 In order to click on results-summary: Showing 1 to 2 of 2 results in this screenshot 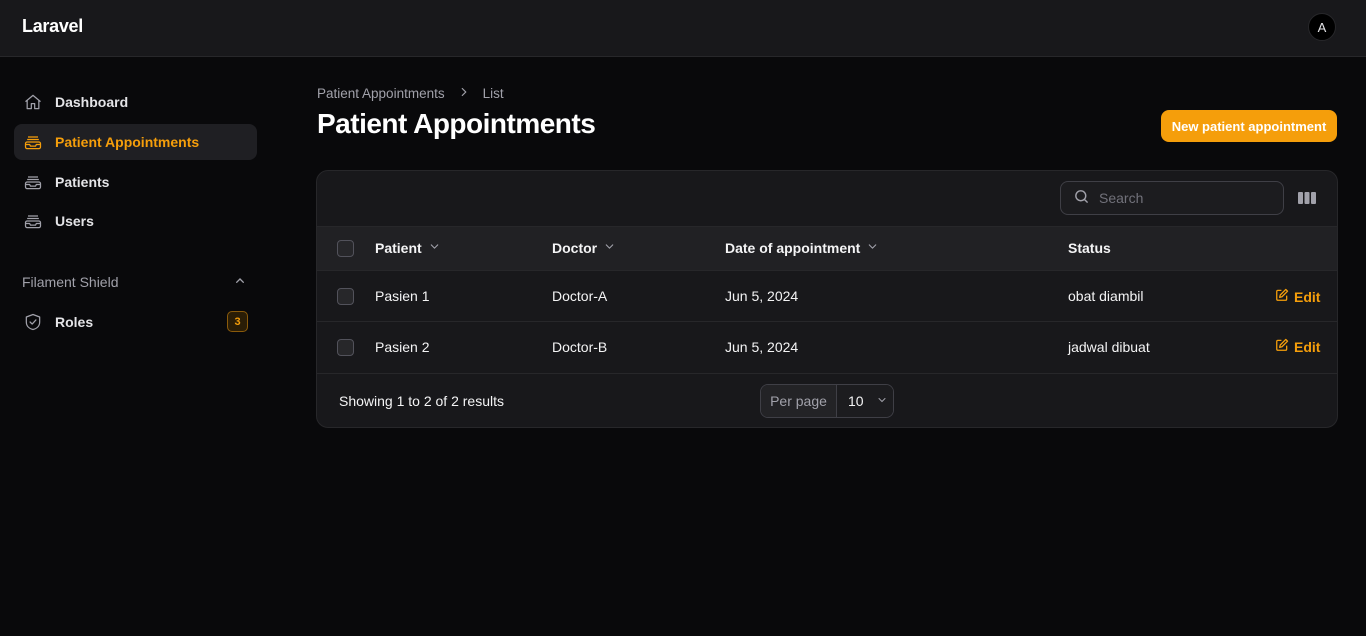, I will do `click(421, 401)`.